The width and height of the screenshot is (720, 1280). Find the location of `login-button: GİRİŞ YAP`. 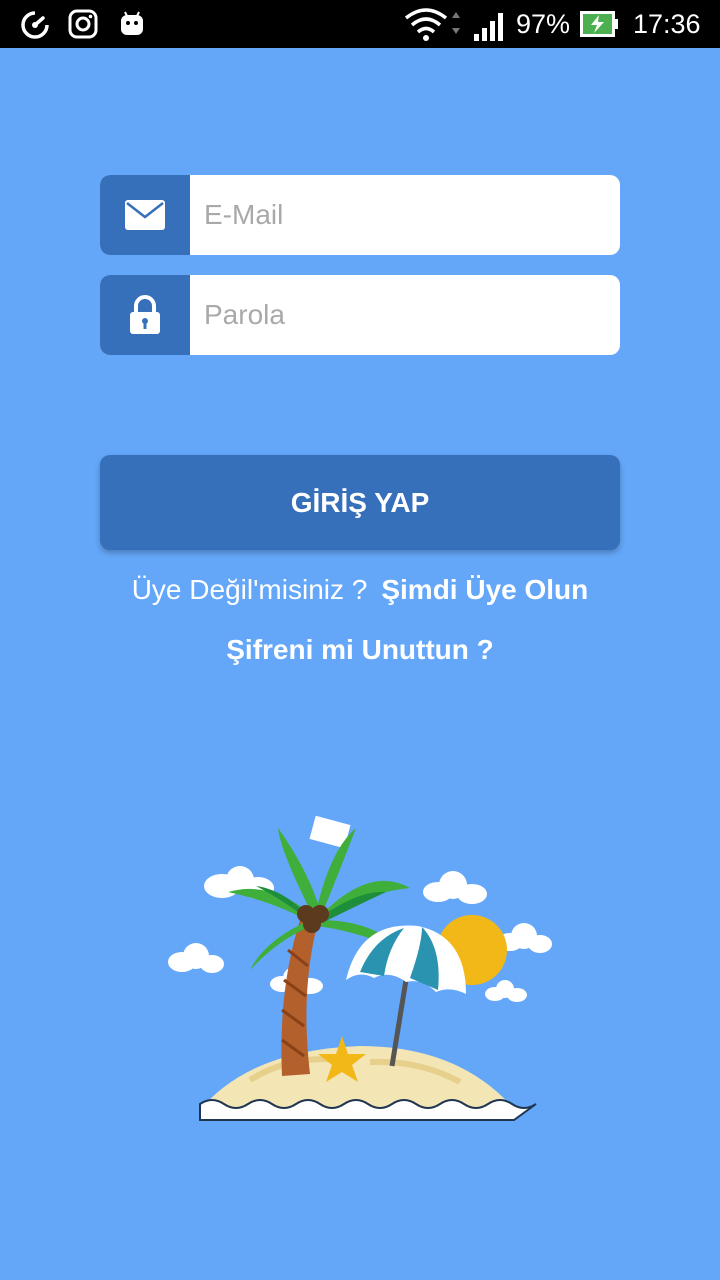

login-button: GİRİŞ YAP is located at coordinates (360, 502).